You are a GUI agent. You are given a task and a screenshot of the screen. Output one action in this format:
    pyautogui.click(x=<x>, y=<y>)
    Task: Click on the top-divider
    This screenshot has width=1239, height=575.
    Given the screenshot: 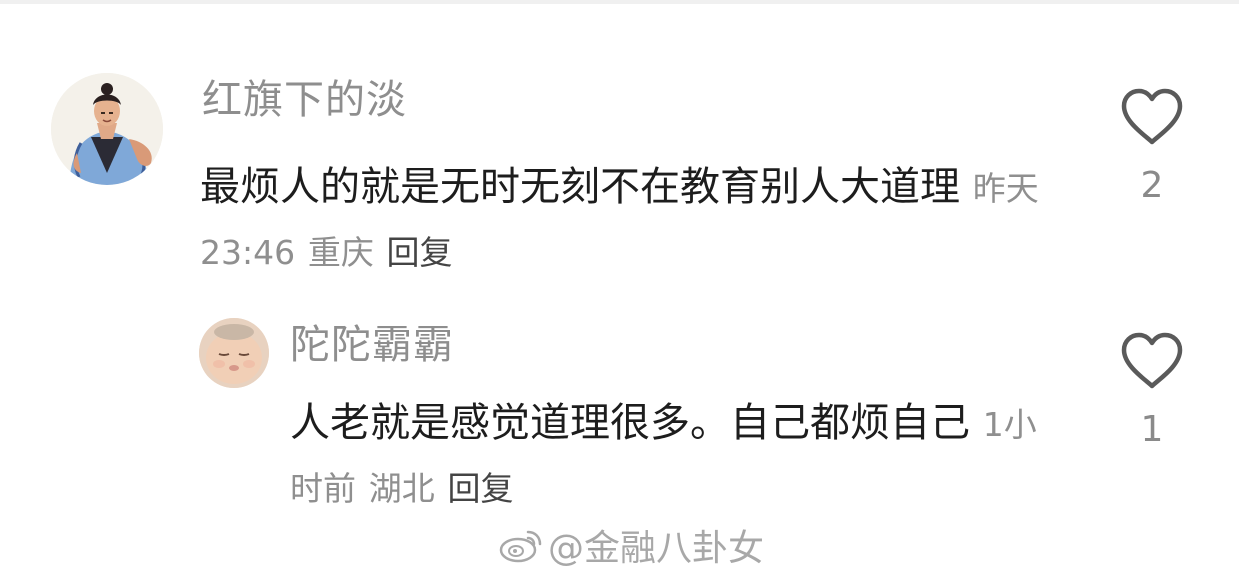 What is the action you would take?
    pyautogui.click(x=619, y=2)
    